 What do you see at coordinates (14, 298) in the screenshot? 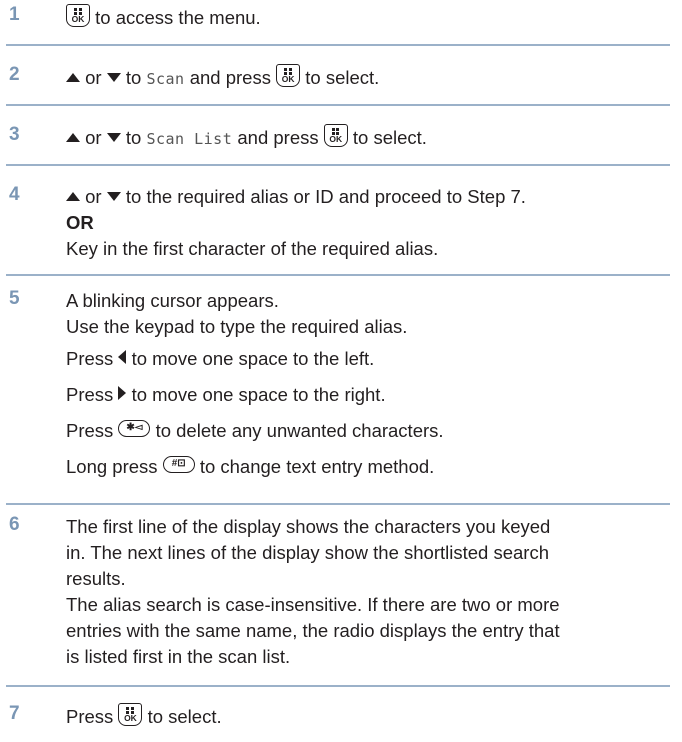
I see `step-number: 5` at bounding box center [14, 298].